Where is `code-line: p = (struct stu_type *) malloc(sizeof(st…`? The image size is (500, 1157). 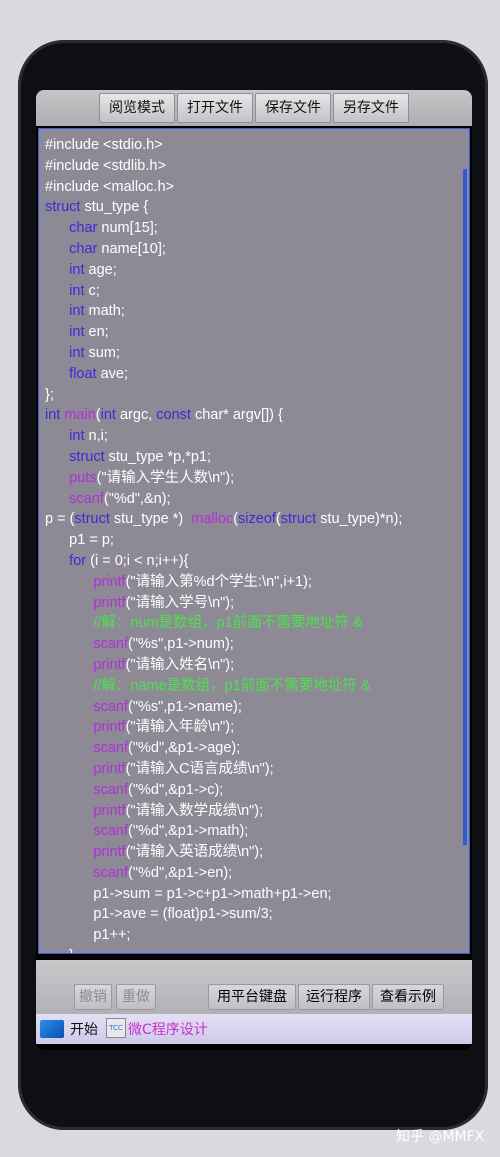 code-line: p = (struct stu_type *) malloc(sizeof(st… is located at coordinates (223, 519).